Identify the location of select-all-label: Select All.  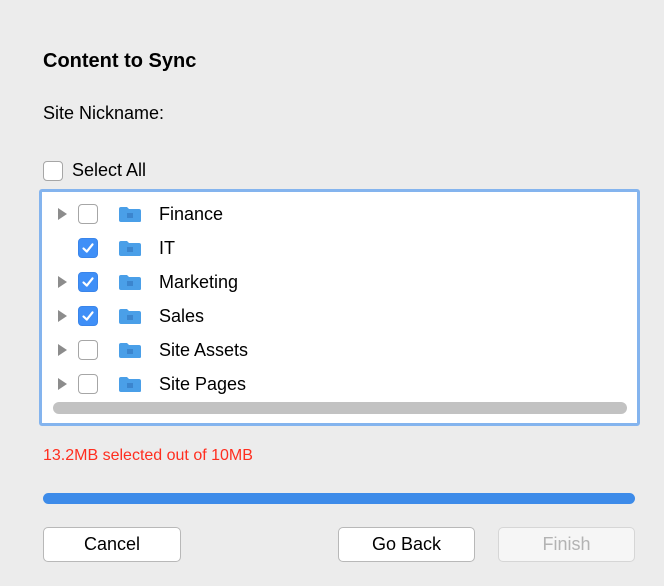
(109, 170).